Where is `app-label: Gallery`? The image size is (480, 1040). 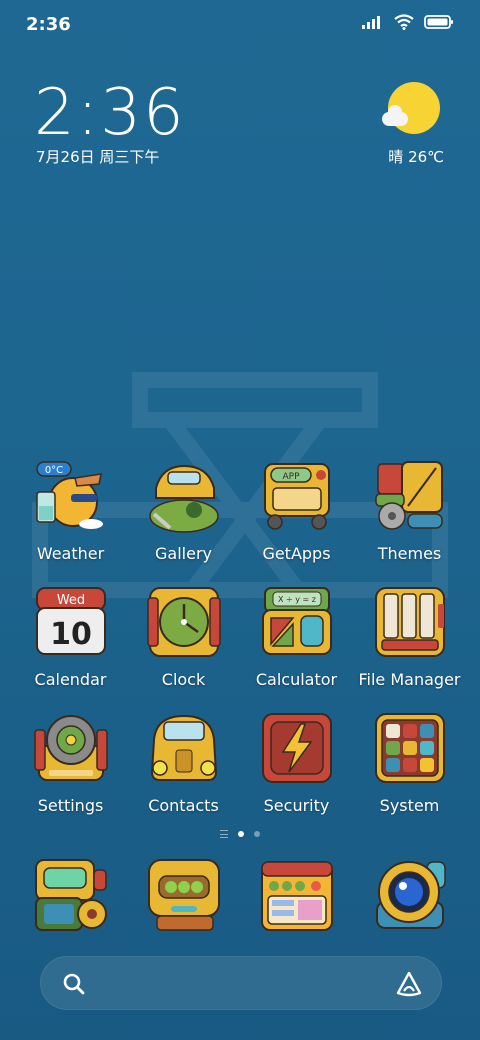 app-label: Gallery is located at coordinates (183, 553).